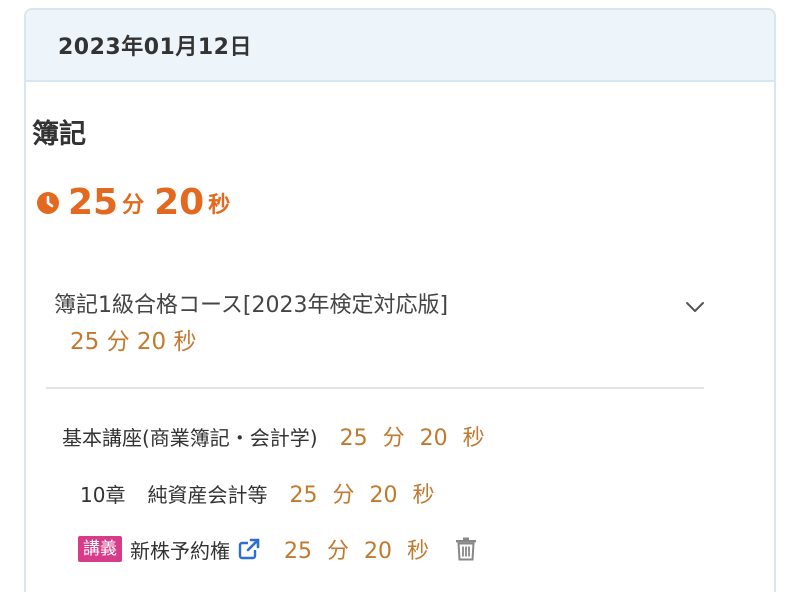 This screenshot has height=592, width=800. Describe the element at coordinates (48, 203) in the screenshot. I see `clock-icon` at that location.